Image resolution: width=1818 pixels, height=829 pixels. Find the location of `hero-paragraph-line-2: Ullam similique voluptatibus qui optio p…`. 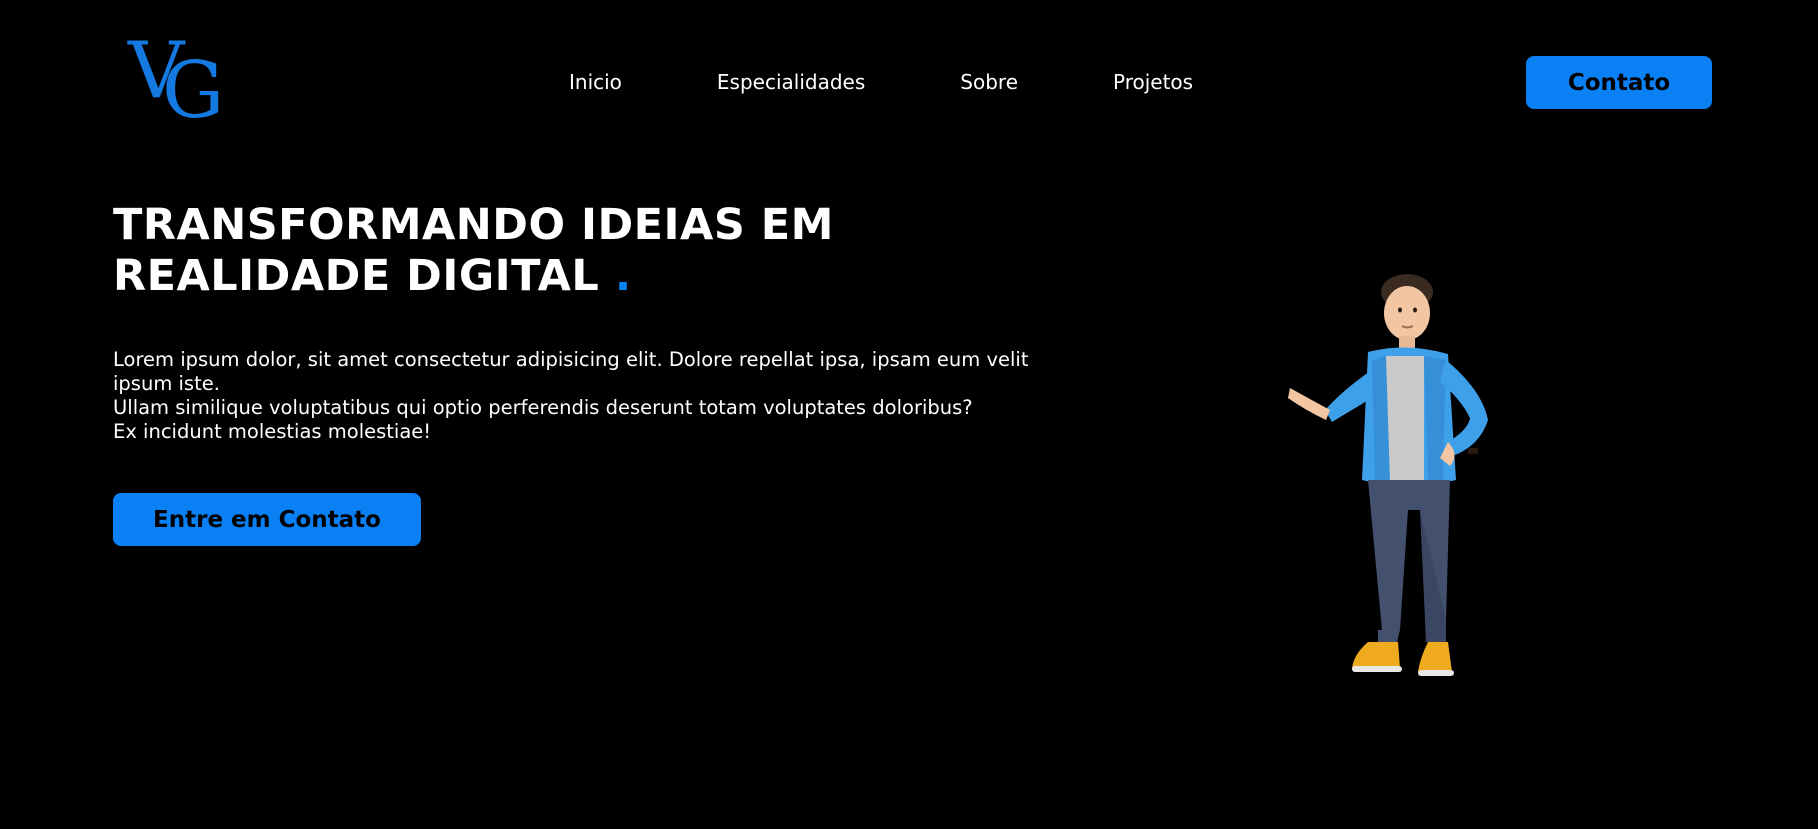

hero-paragraph-line-2: Ullam similique voluptatibus qui optio p… is located at coordinates (543, 407).